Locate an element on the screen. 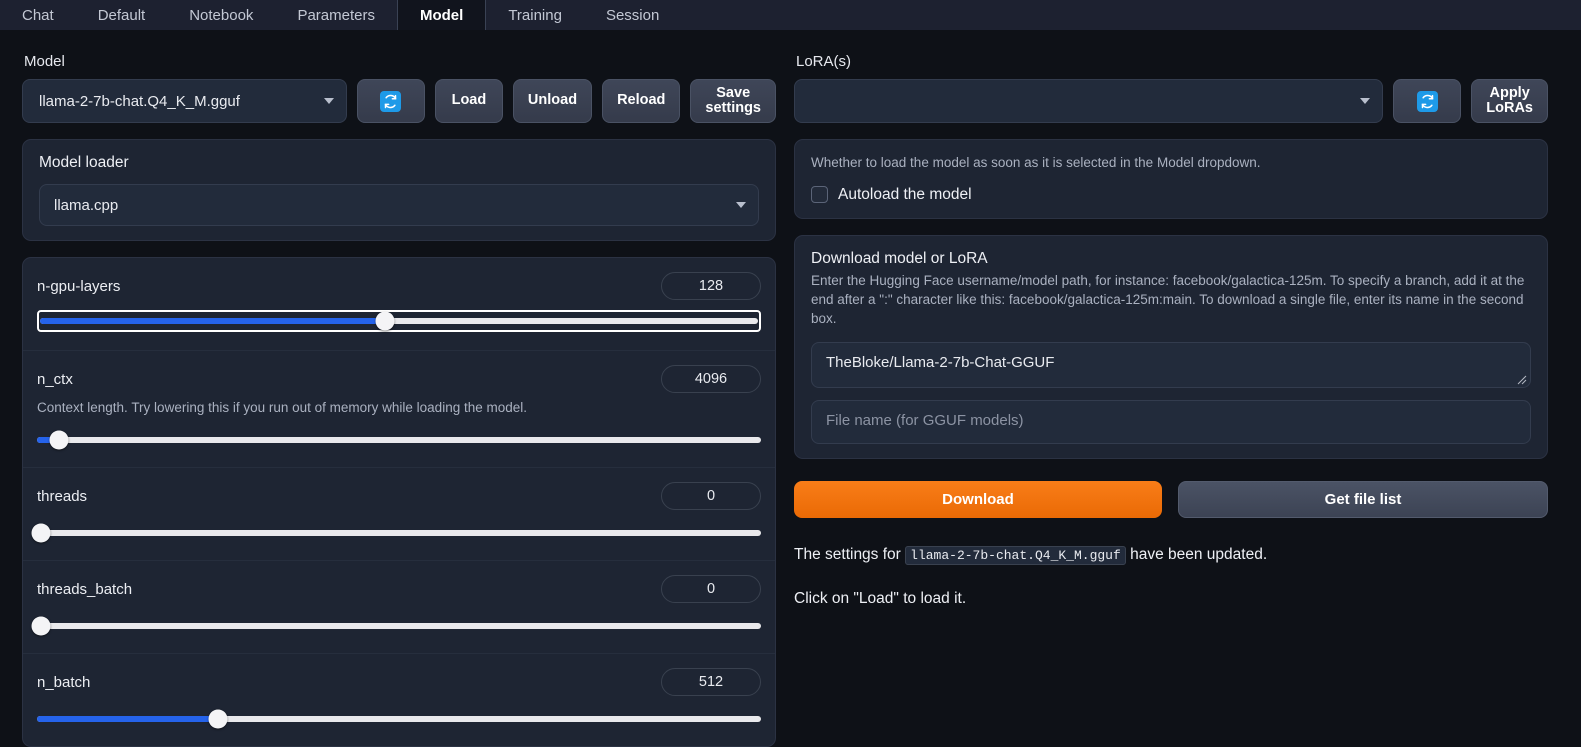 The width and height of the screenshot is (1581, 747). slider-label: n-gpu-layers is located at coordinates (79, 286).